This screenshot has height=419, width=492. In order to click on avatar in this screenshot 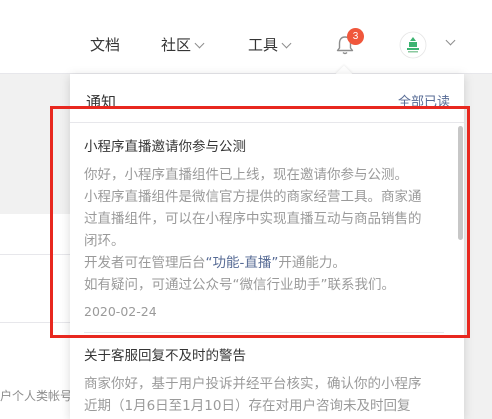, I will do `click(413, 45)`.